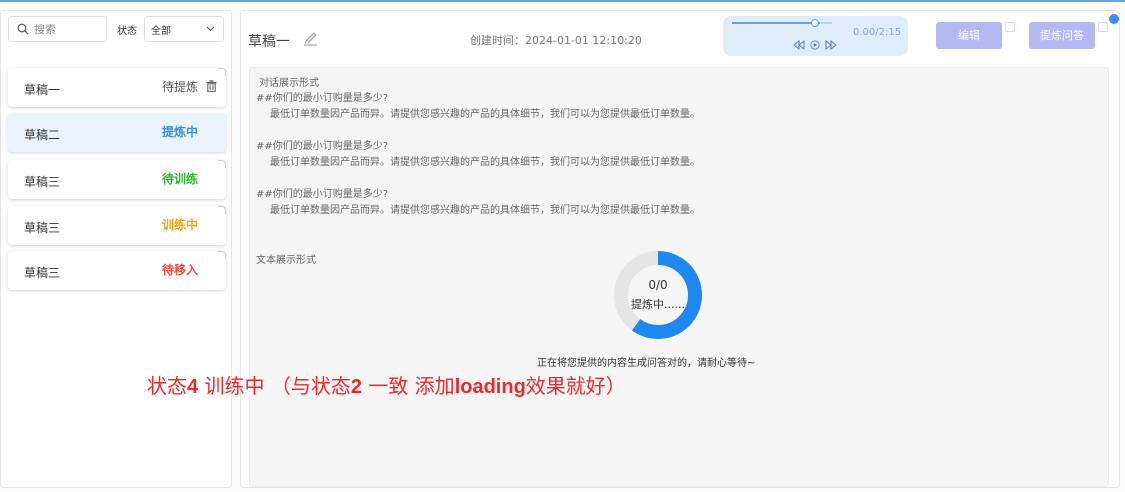  I want to click on refine-qa-button: 提炼问答, so click(1062, 35).